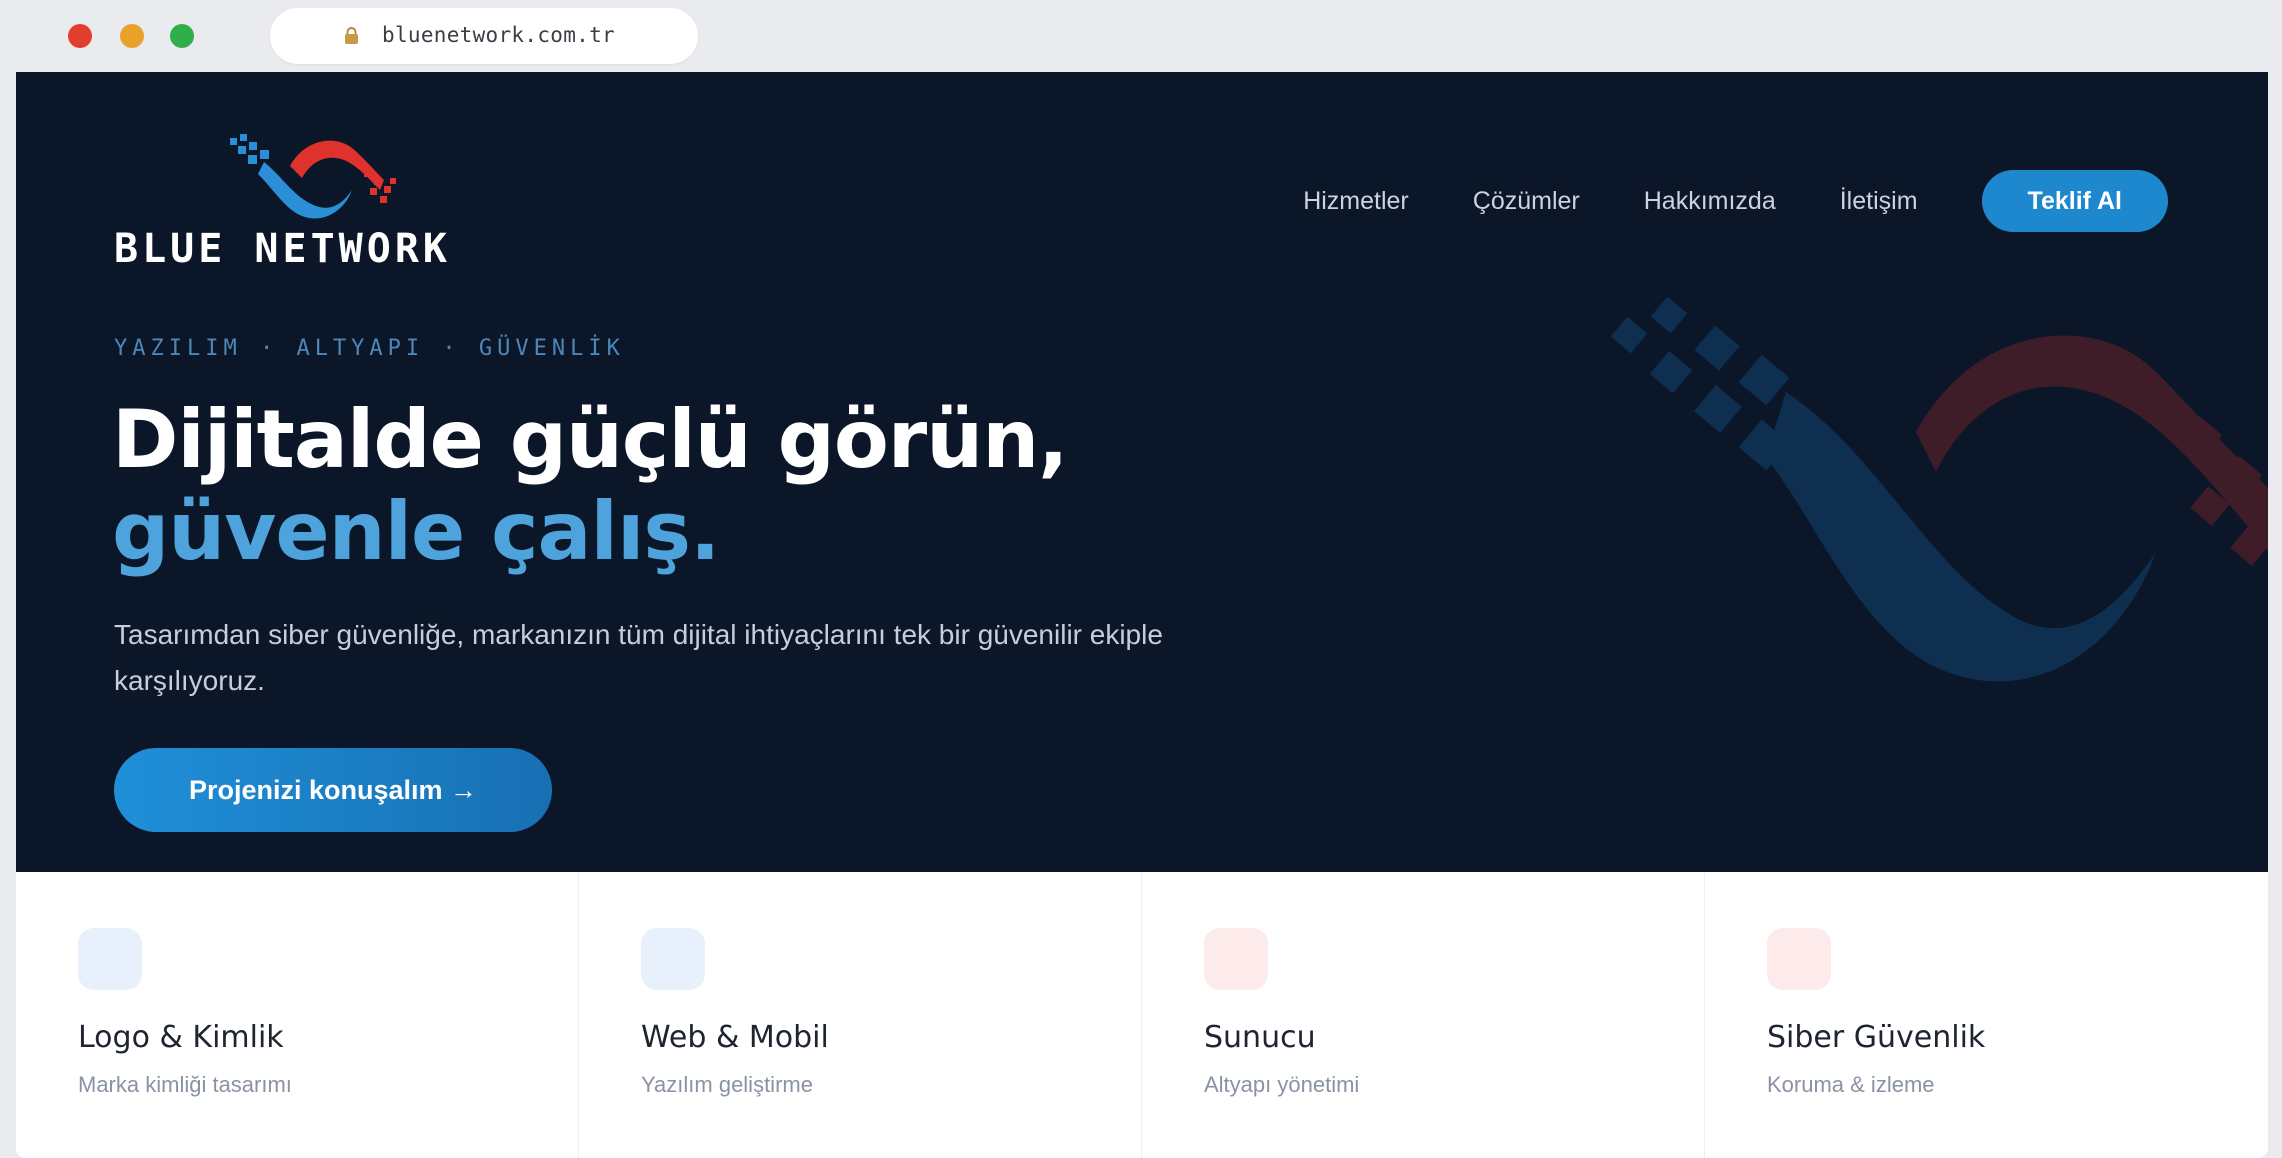 The height and width of the screenshot is (1158, 2282). Describe the element at coordinates (860, 1015) in the screenshot. I see `service-card-web-mobil: Web & Mobil Yazılım geliştirme` at that location.